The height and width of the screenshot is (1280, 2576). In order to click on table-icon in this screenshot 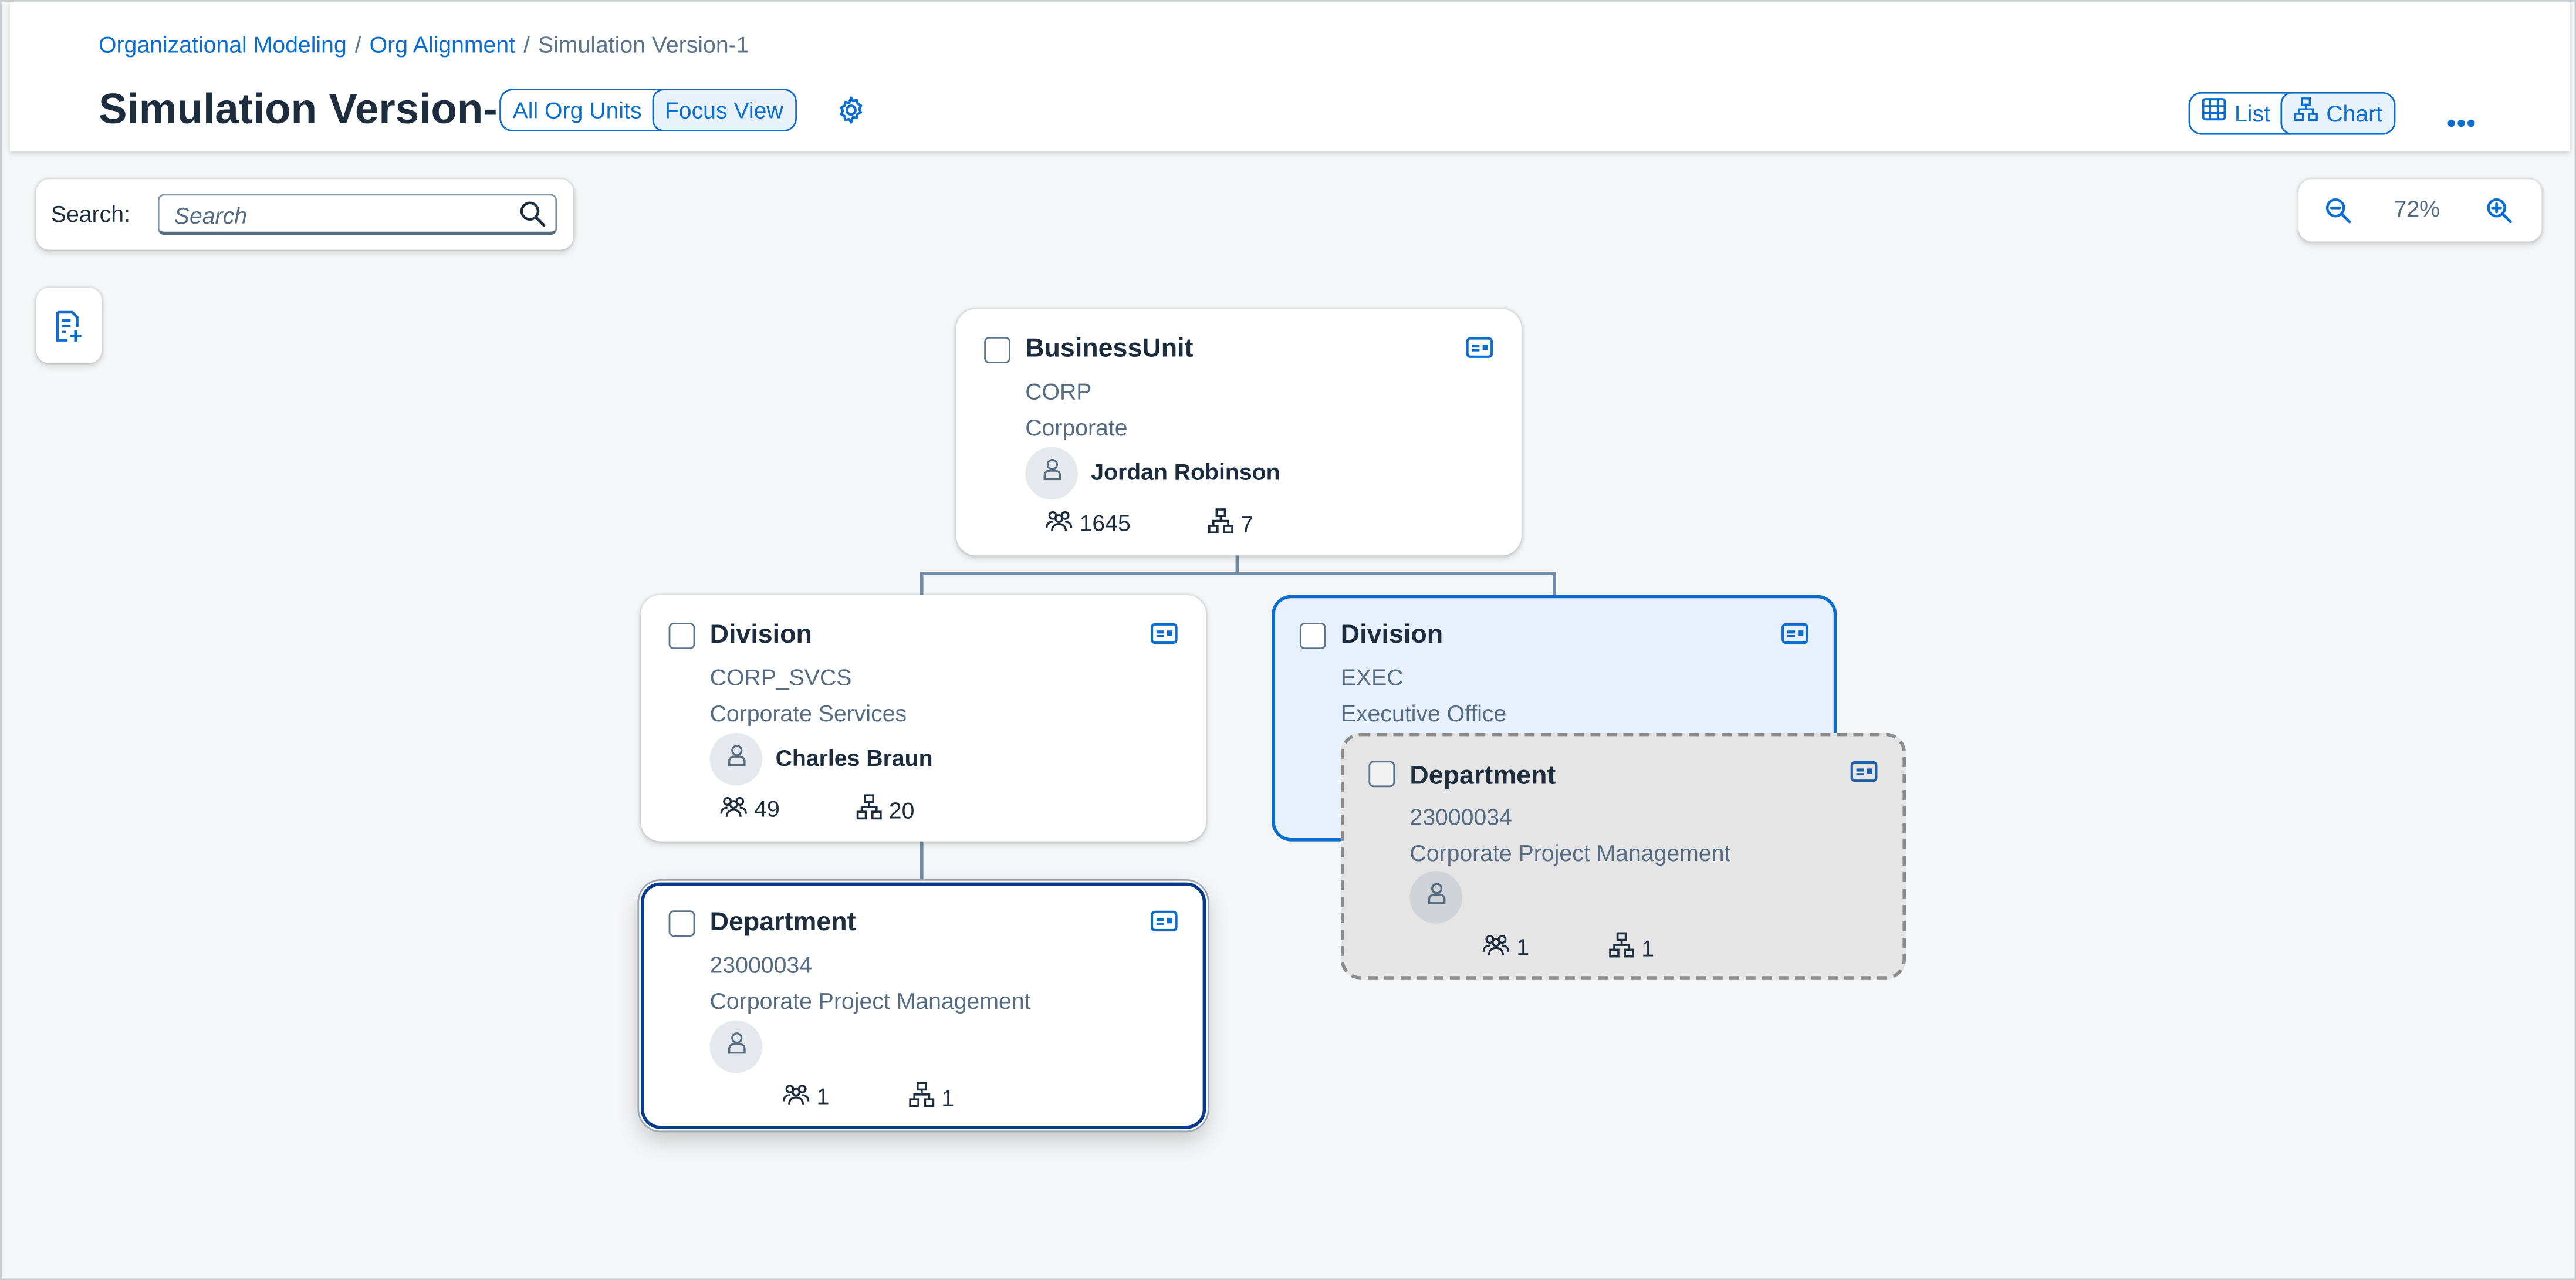, I will do `click(2214, 113)`.